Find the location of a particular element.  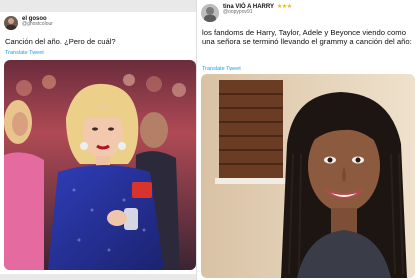

user-handle: @ghostcolour is located at coordinates (37, 25).